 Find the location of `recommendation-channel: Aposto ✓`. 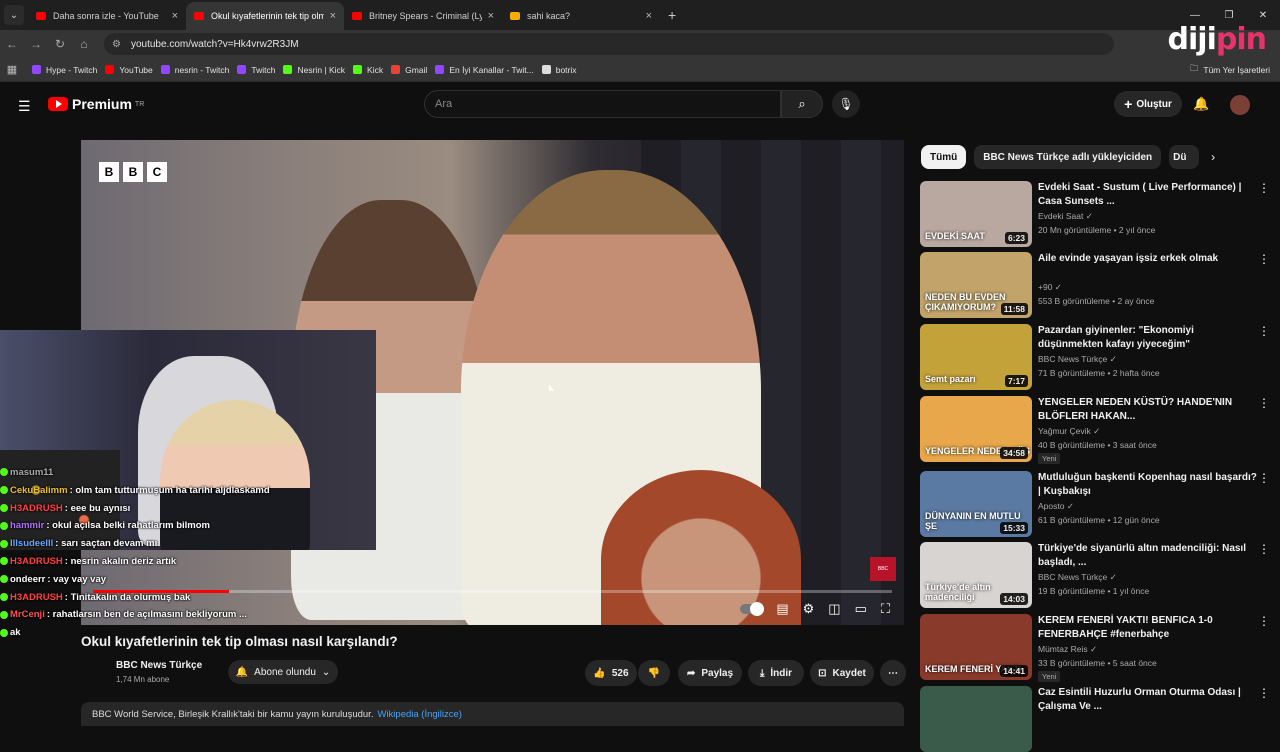

recommendation-channel: Aposto ✓ is located at coordinates (1056, 506).